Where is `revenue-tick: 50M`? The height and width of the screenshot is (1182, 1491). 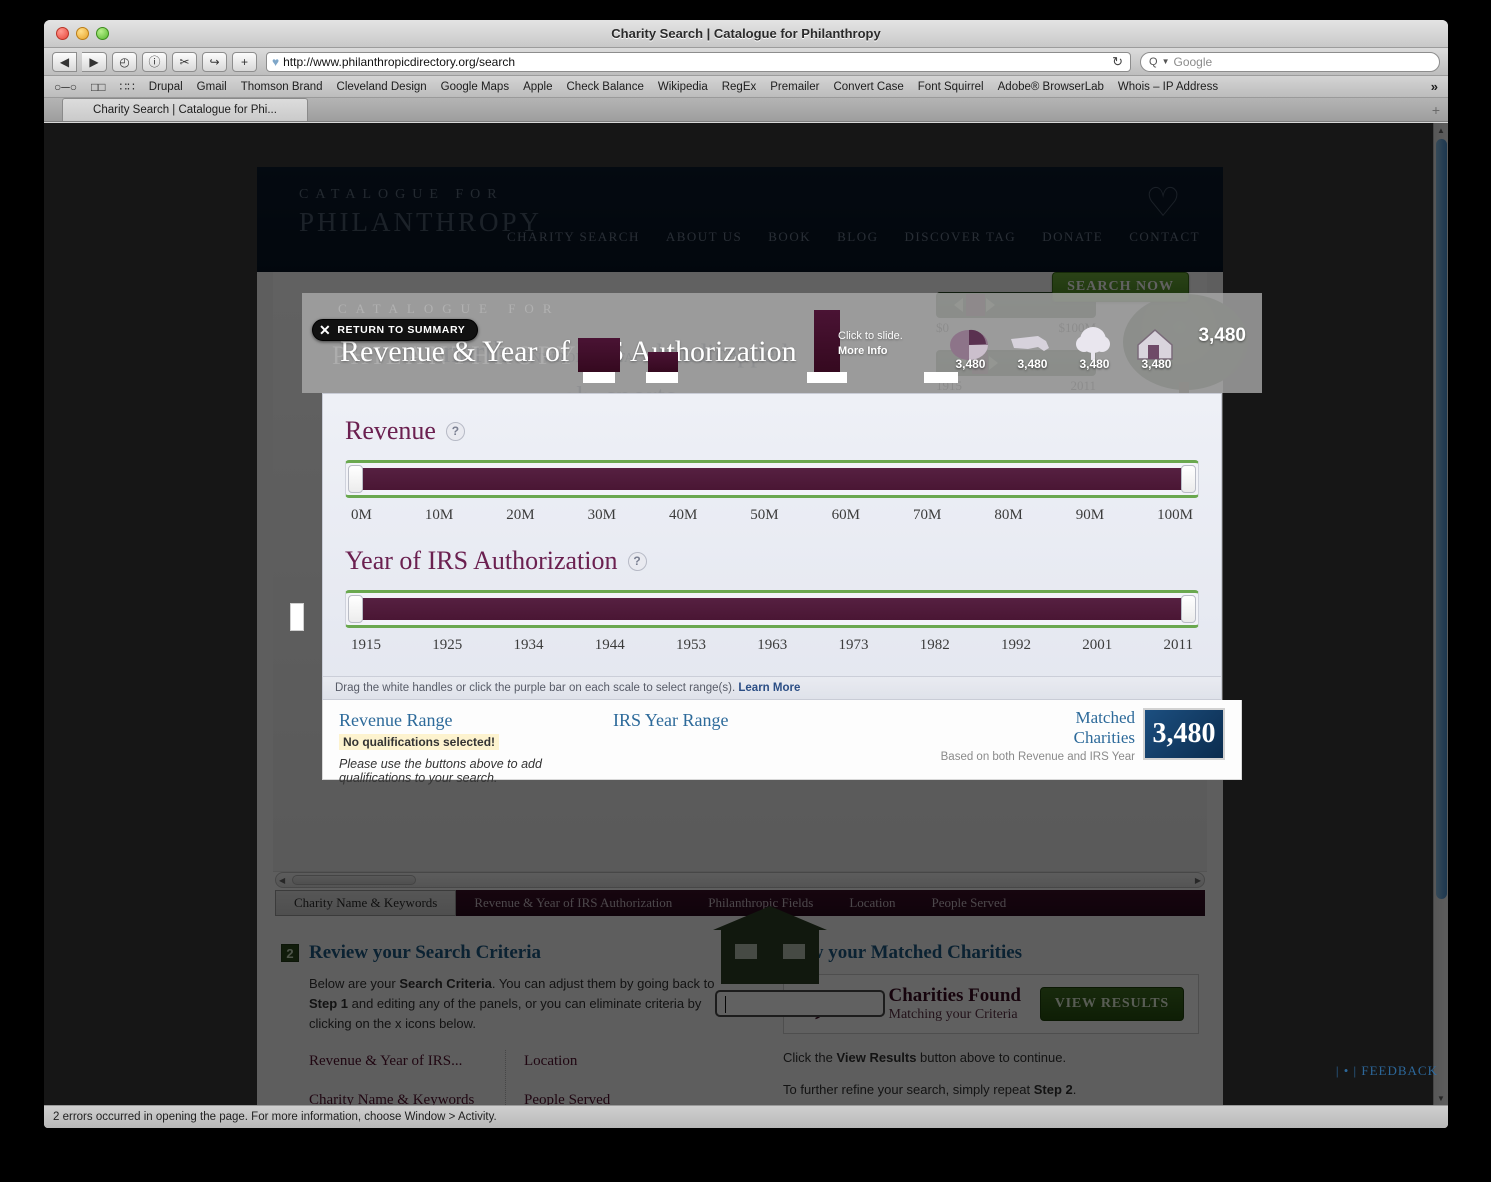
revenue-tick: 50M is located at coordinates (764, 515).